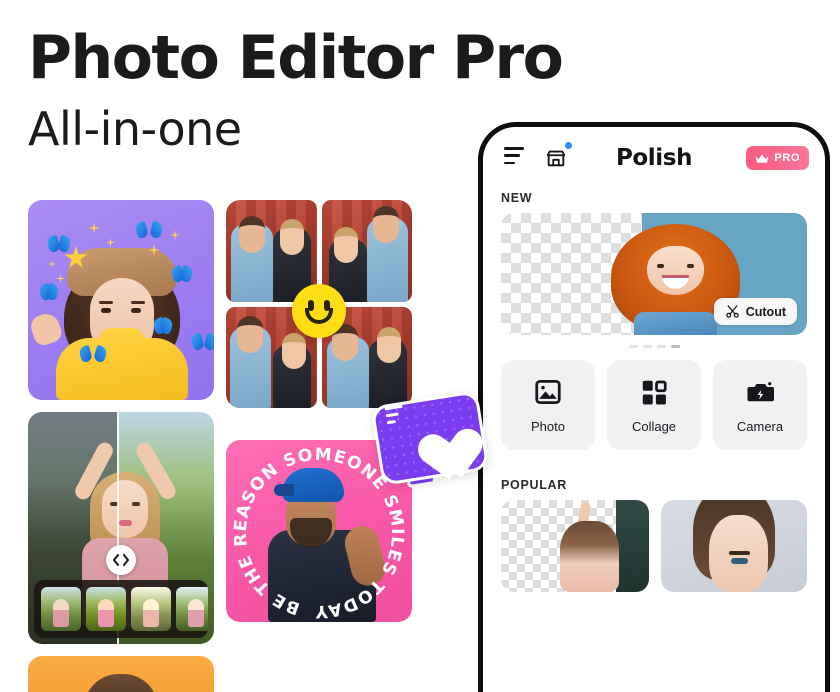 The image size is (840, 692). What do you see at coordinates (122, 369) in the screenshot?
I see `sweater-shape` at bounding box center [122, 369].